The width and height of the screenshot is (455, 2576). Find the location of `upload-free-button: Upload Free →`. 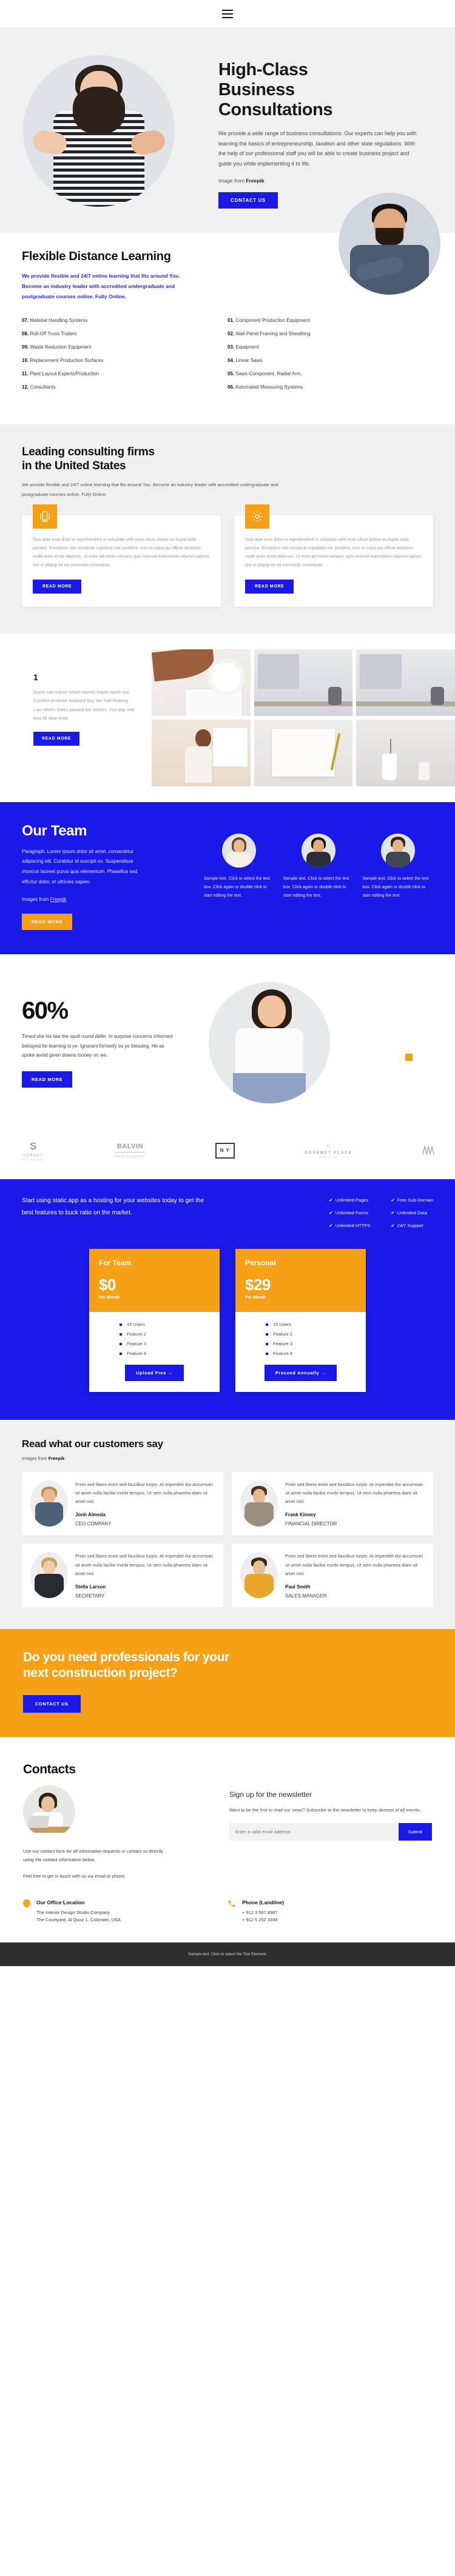

upload-free-button: Upload Free → is located at coordinates (154, 1372).